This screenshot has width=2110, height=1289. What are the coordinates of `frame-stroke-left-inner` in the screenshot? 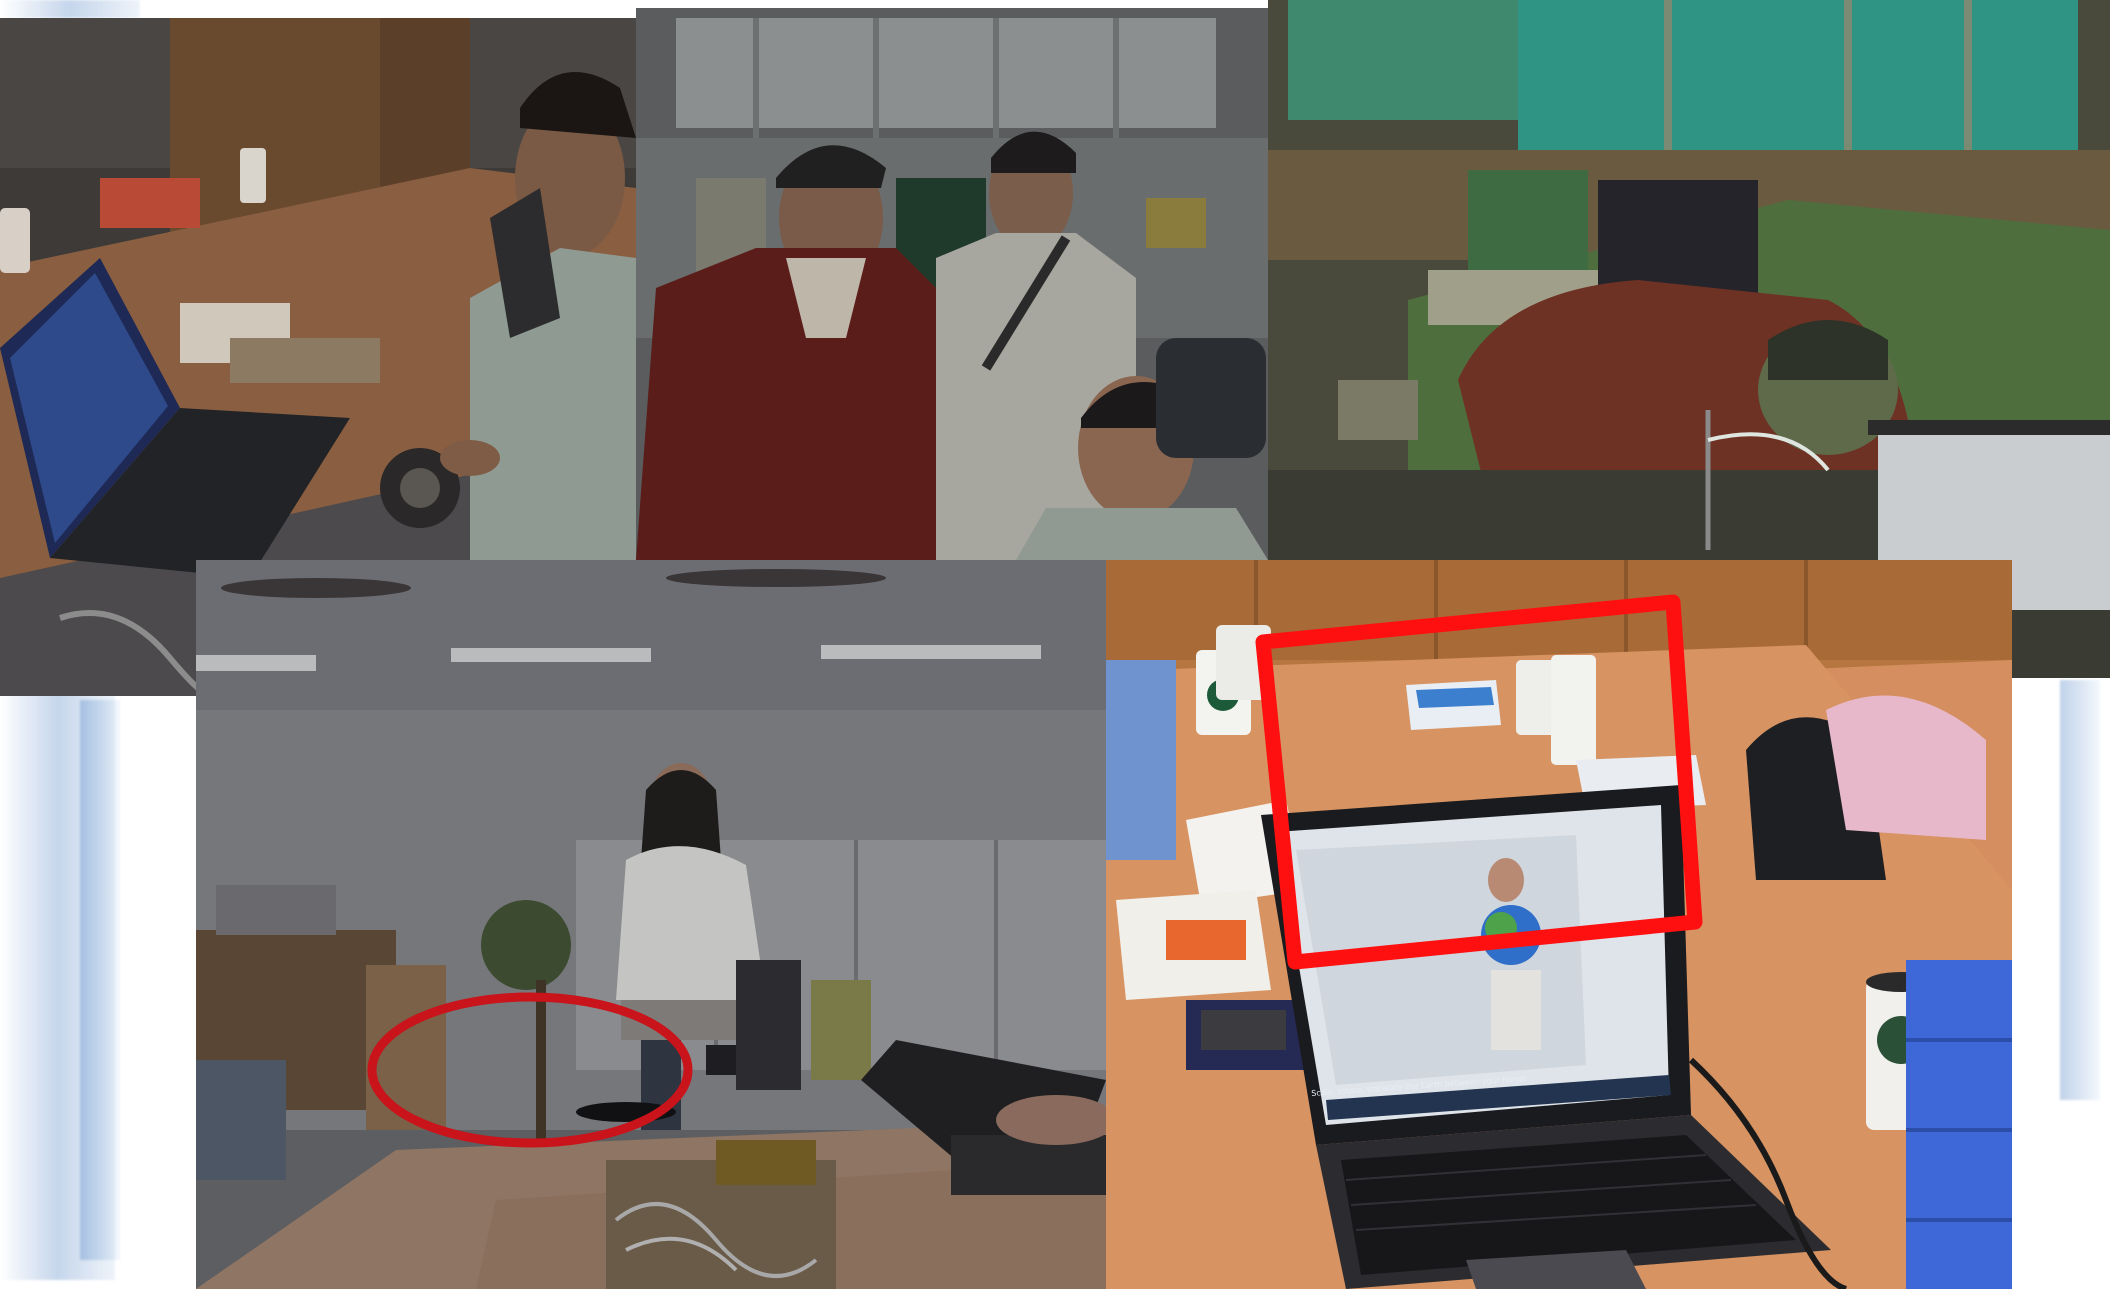 It's located at (100, 980).